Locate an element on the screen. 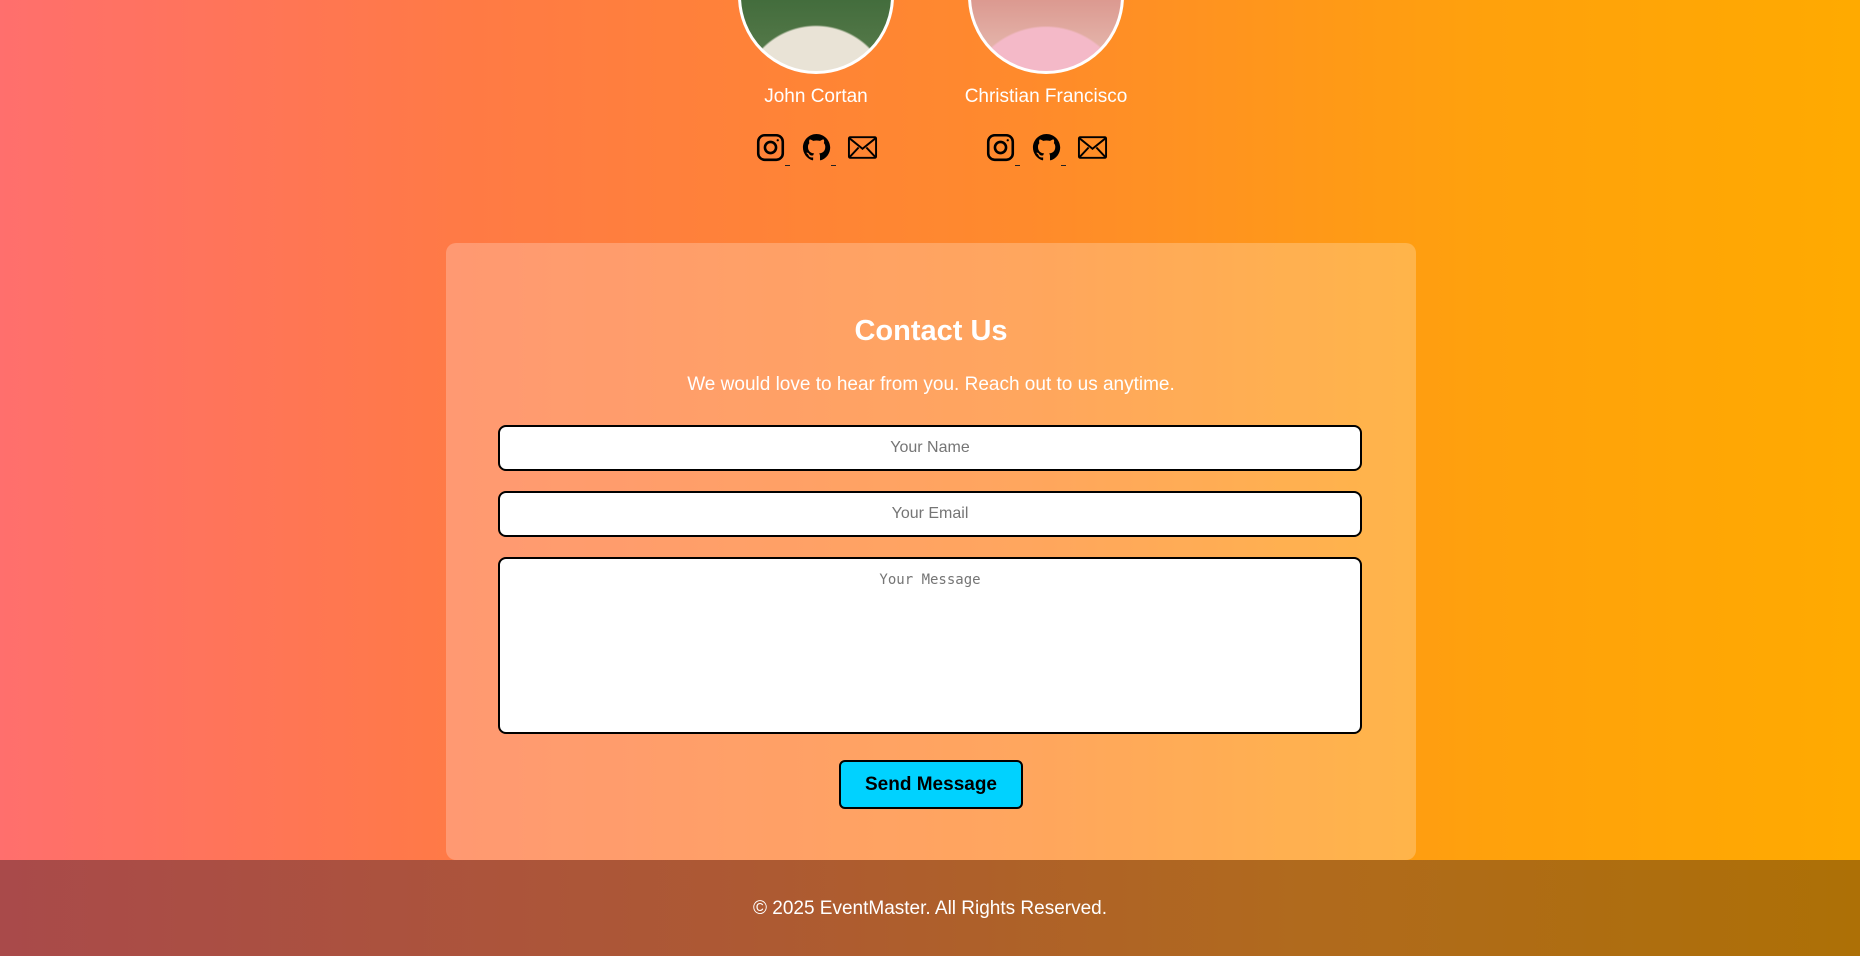 This screenshot has width=1860, height=956. member-name: John Cortan is located at coordinates (816, 96).